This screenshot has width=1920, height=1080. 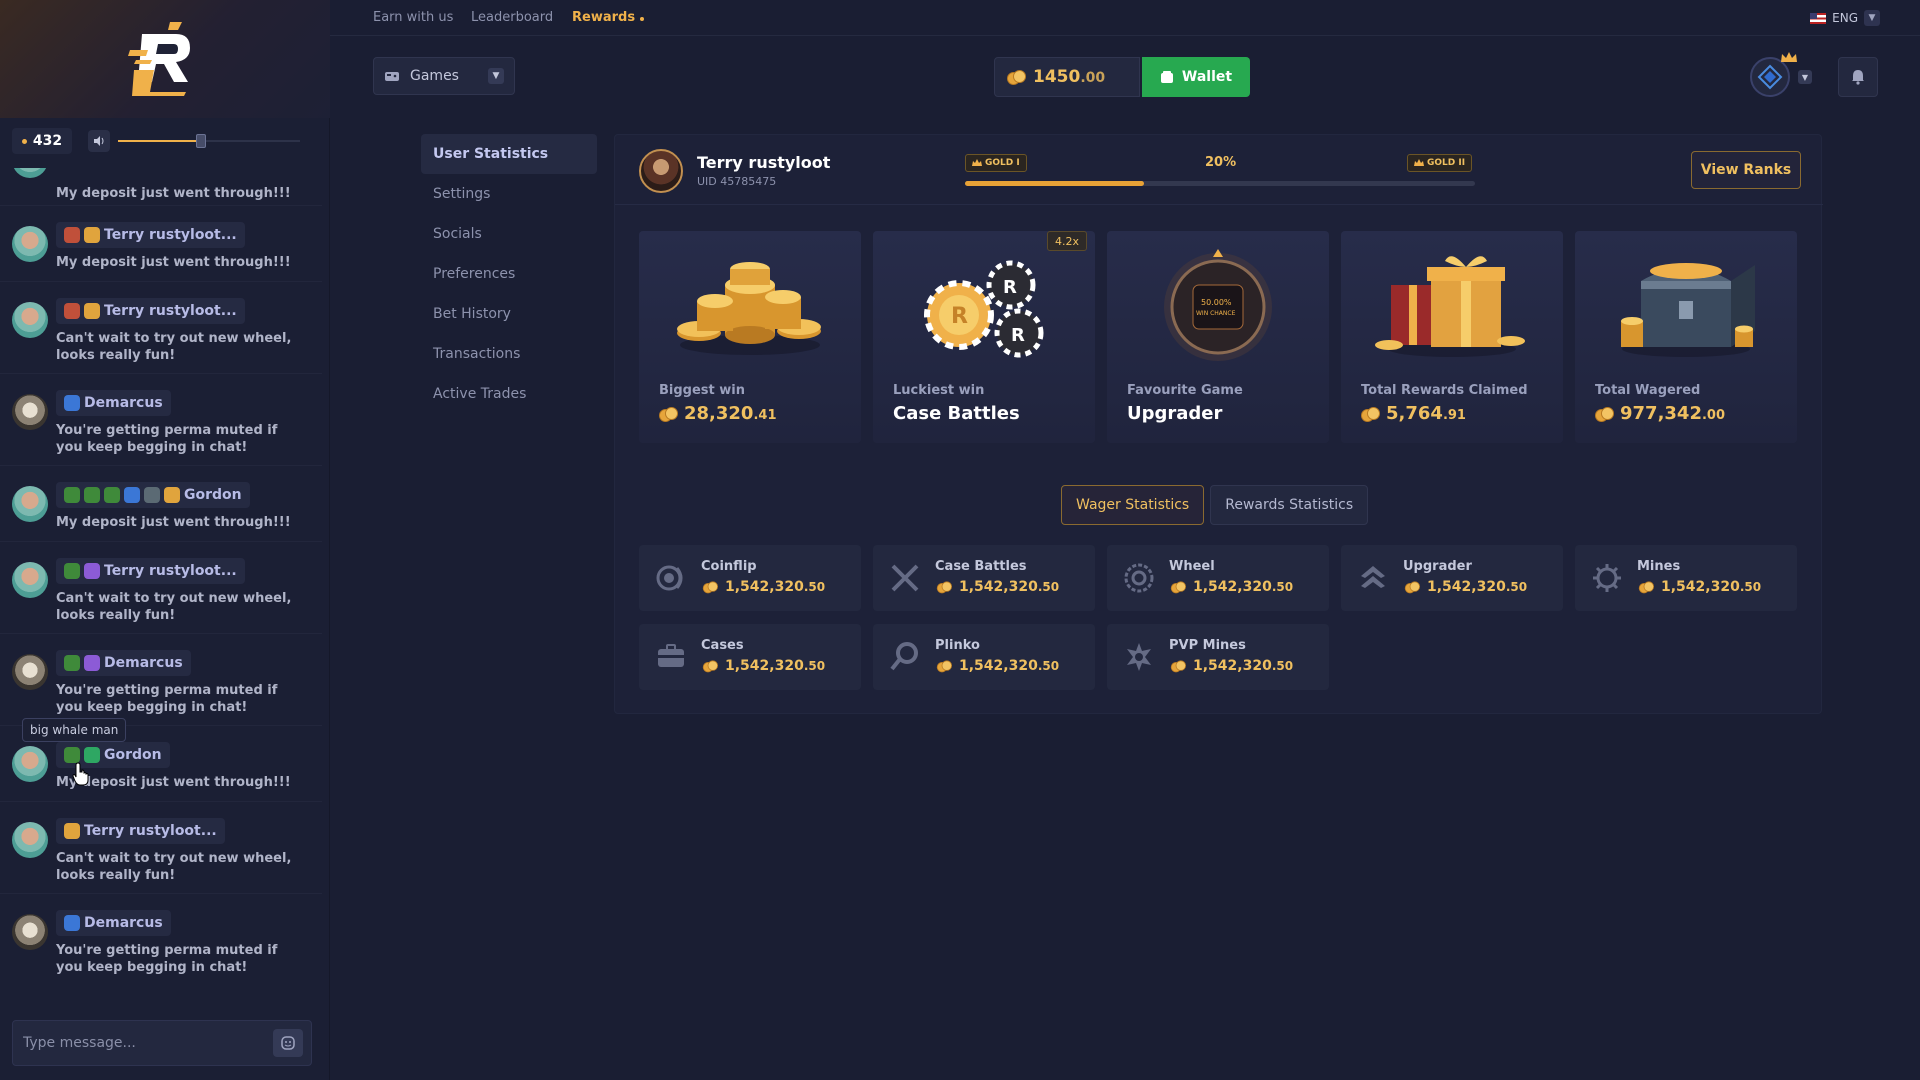 What do you see at coordinates (509, 154) in the screenshot?
I see `menu-user-statistics: User Statistics` at bounding box center [509, 154].